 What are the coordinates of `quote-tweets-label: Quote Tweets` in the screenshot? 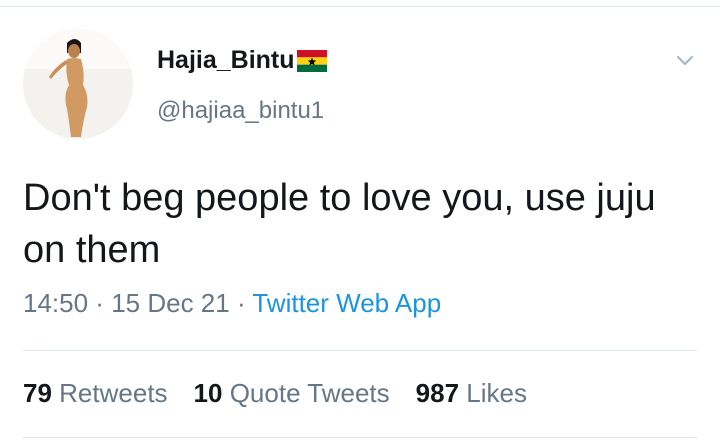 It's located at (309, 393).